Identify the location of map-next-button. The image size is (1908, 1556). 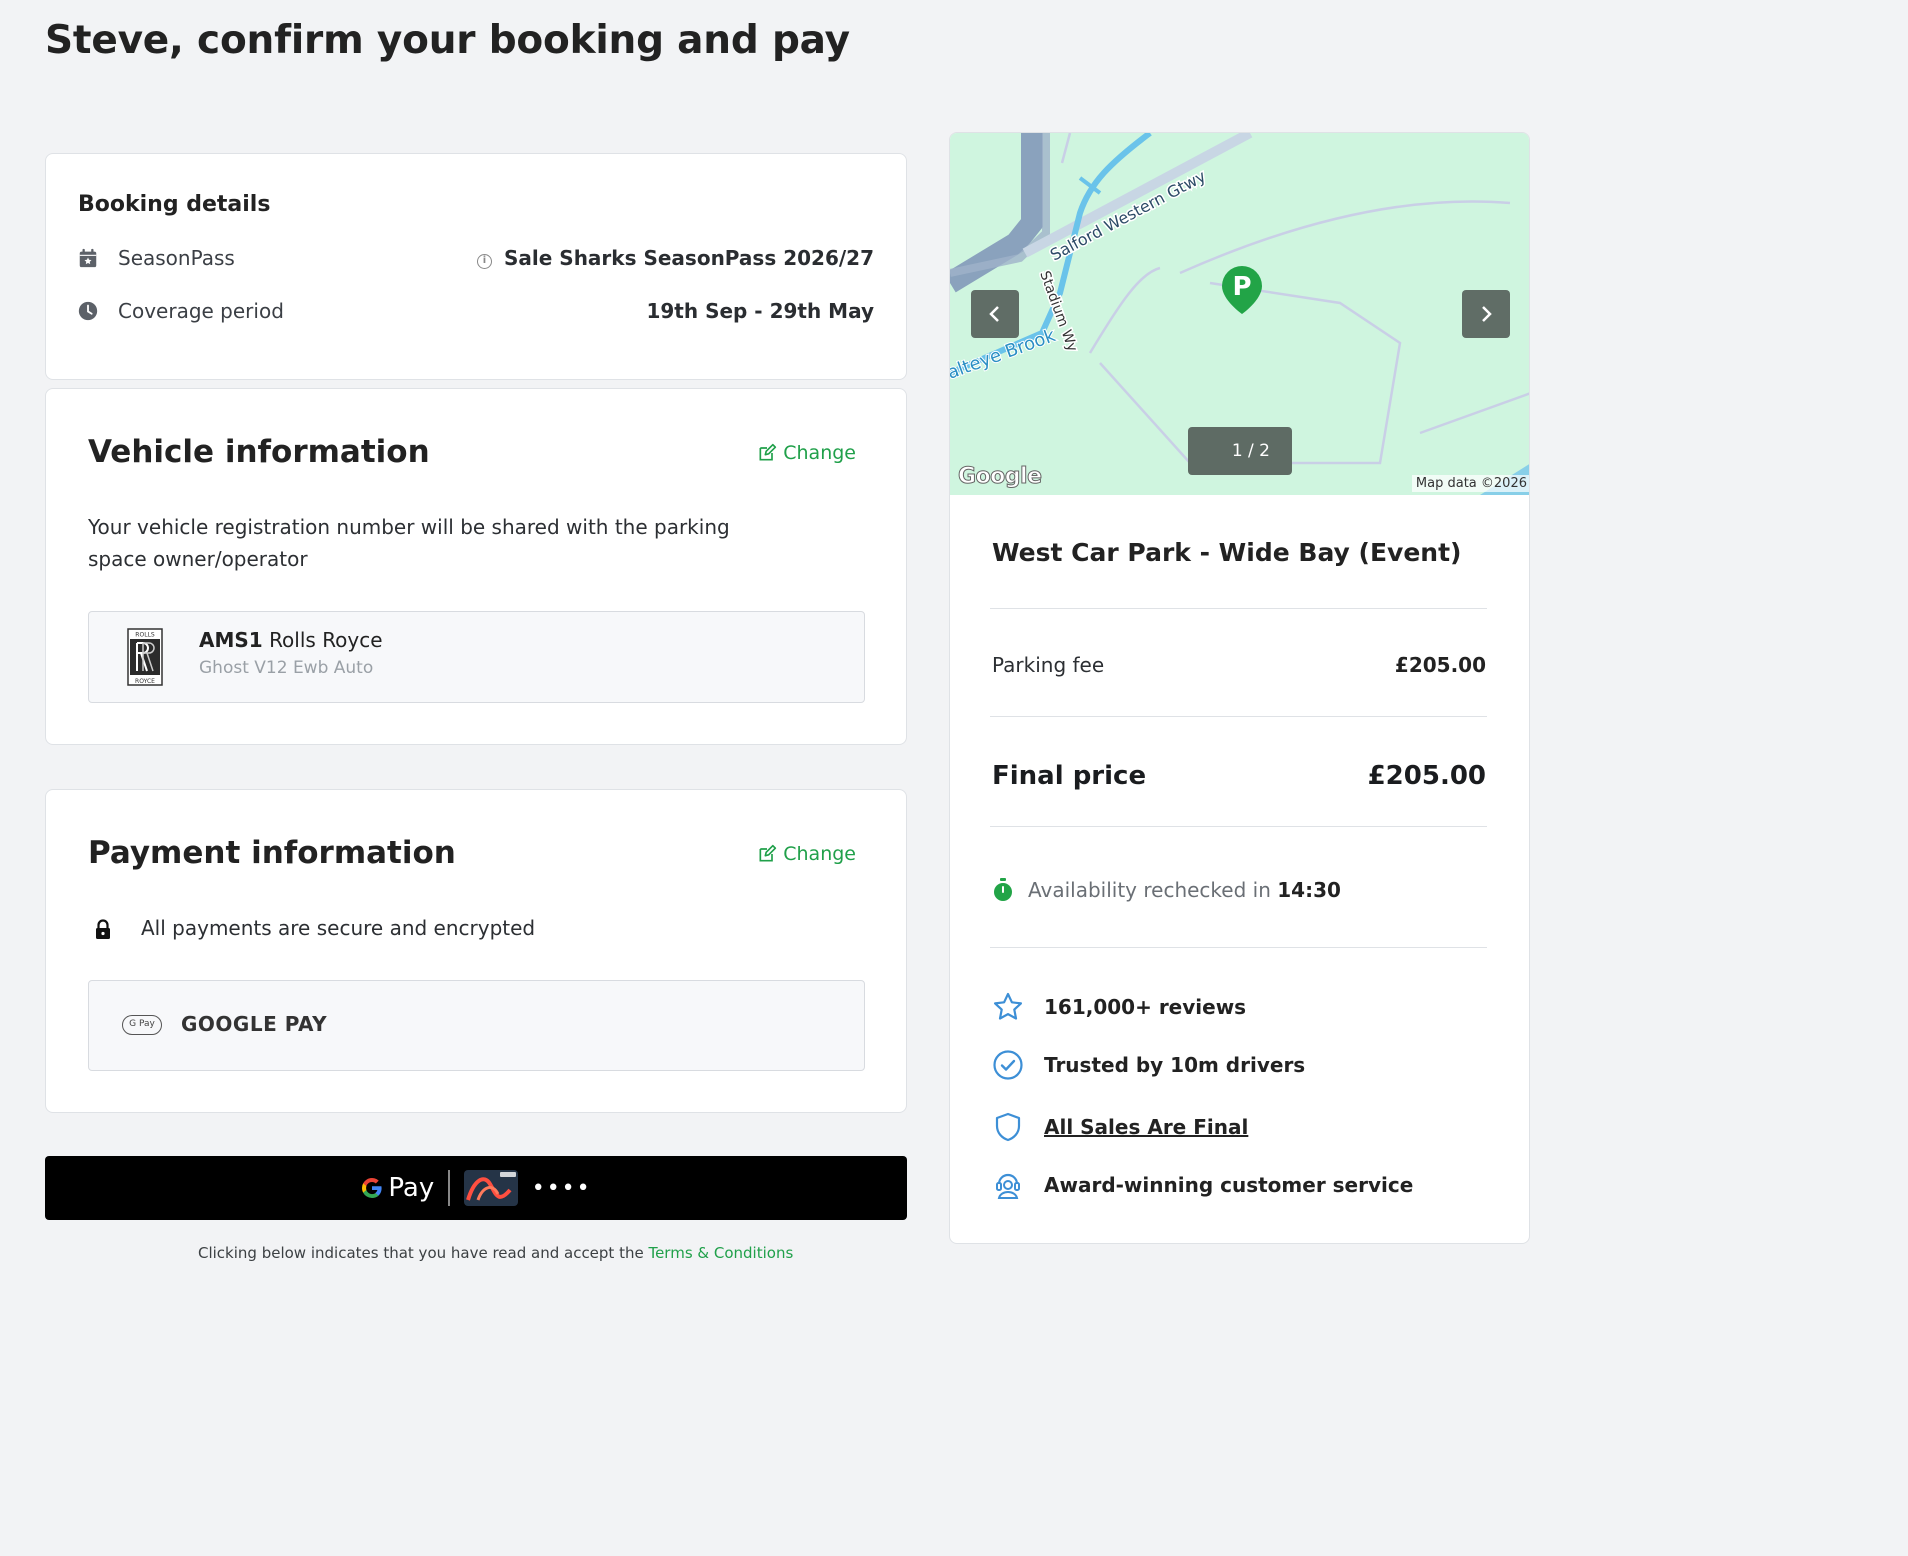
(1486, 314).